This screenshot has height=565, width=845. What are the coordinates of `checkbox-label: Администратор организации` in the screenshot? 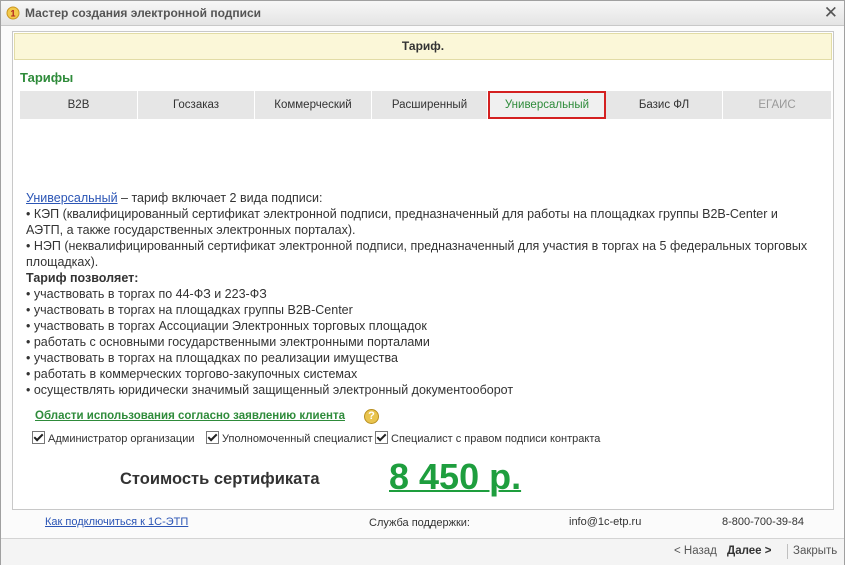 It's located at (121, 439).